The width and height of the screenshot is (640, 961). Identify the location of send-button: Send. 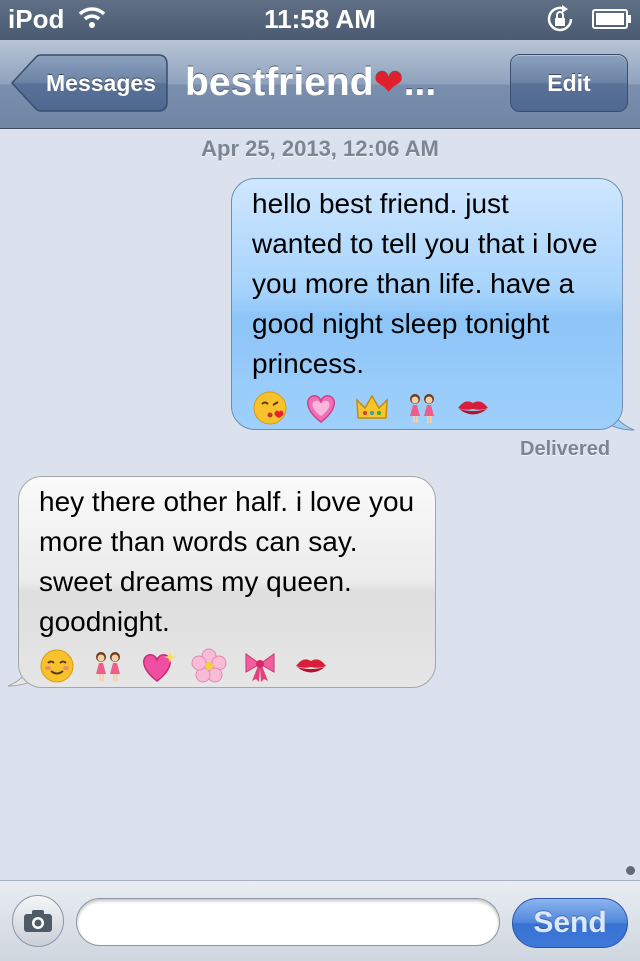
(570, 923).